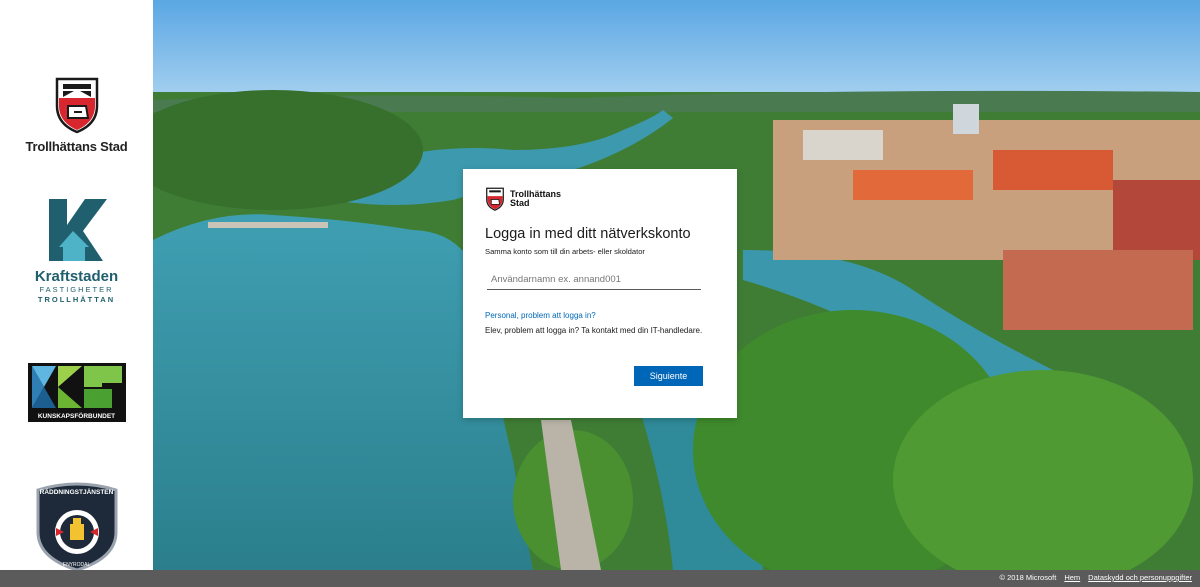  I want to click on kraftstaden-sub2: TROLLHÄTTAN, so click(76, 299).